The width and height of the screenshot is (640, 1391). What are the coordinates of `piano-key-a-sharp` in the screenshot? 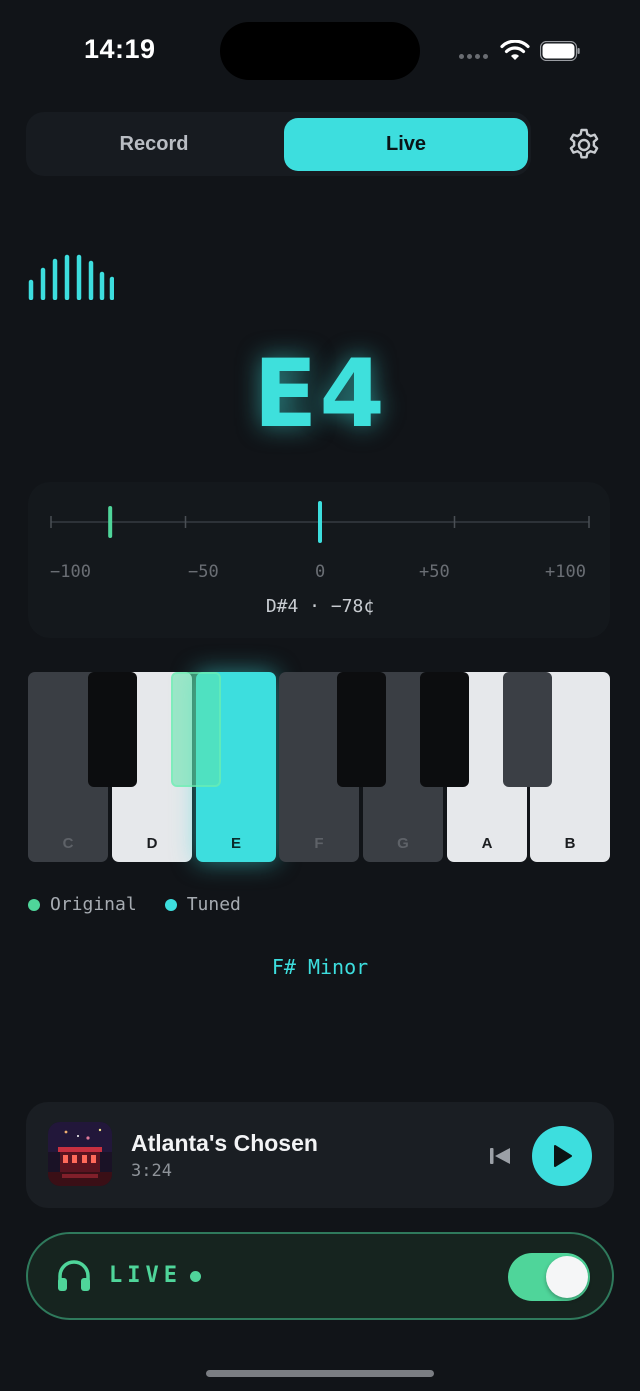 It's located at (527, 729).